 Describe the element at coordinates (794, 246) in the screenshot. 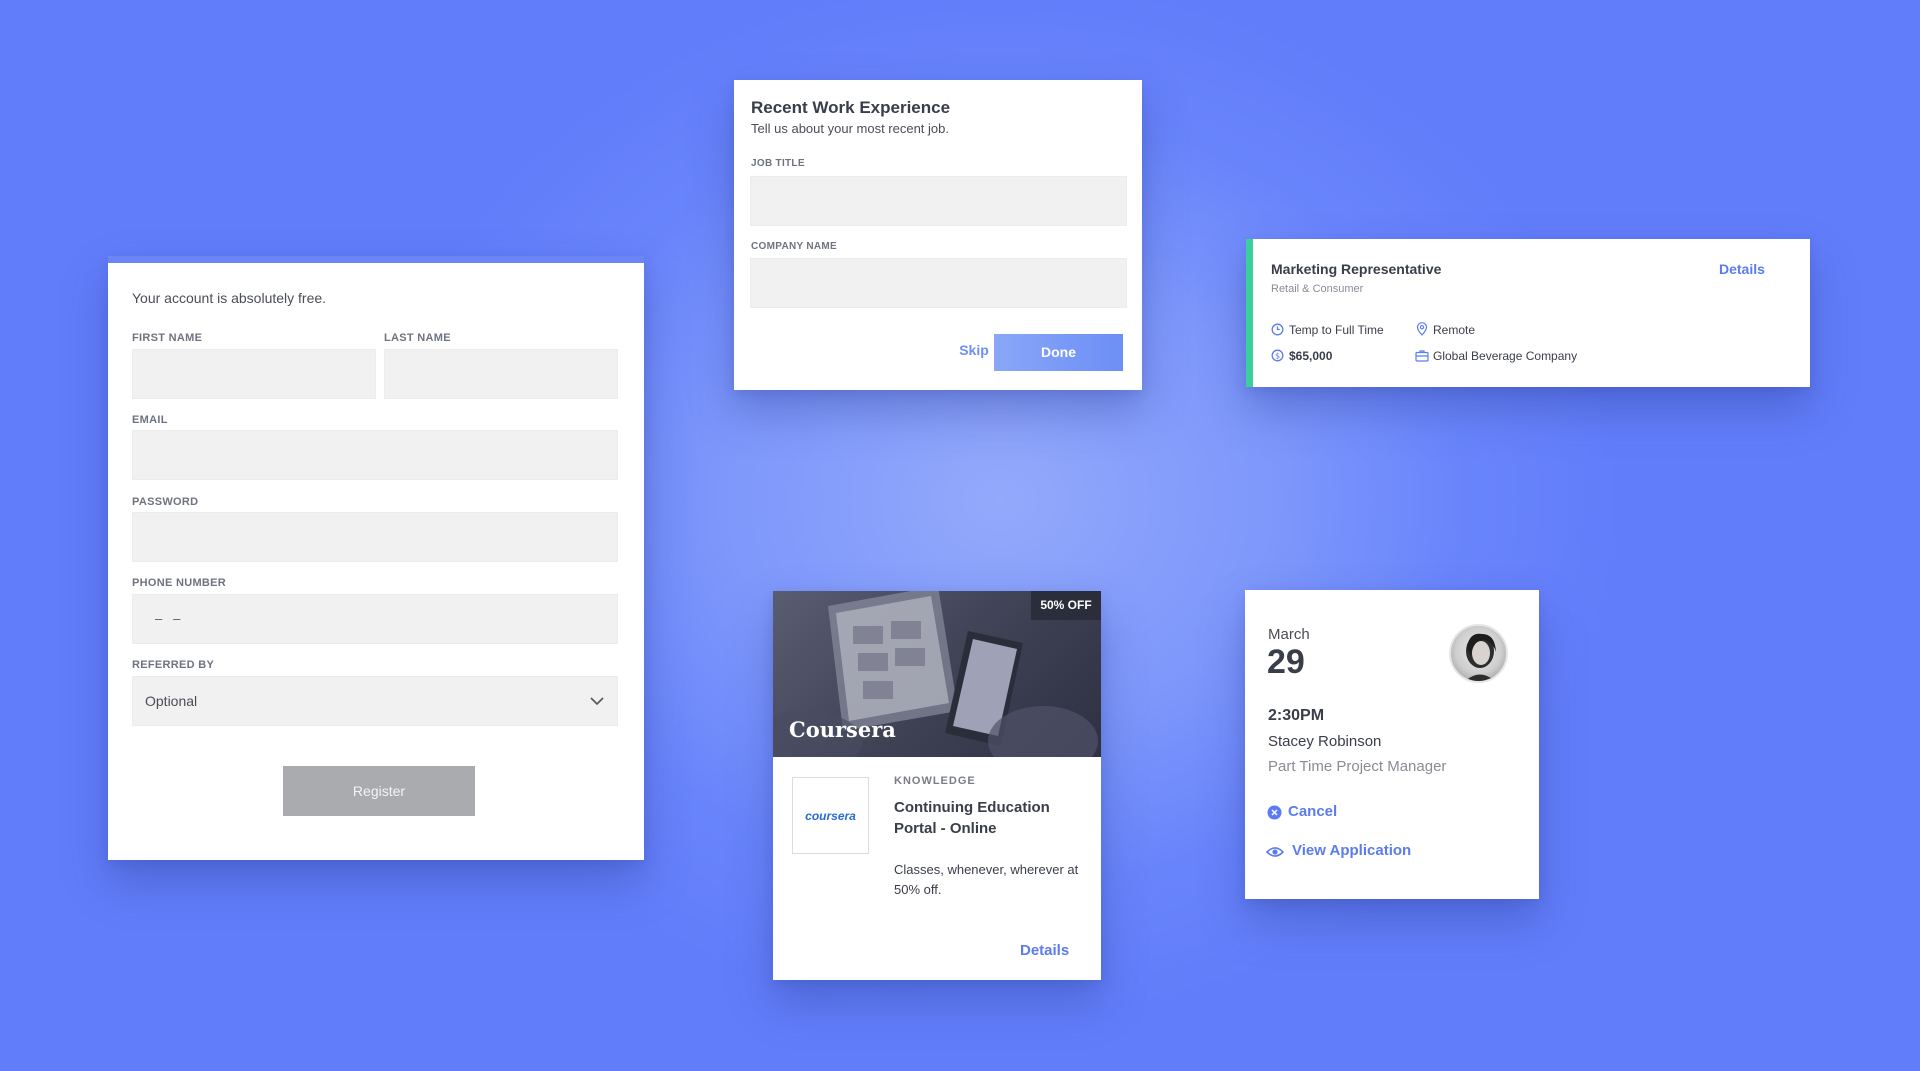

I see `company-name-label: COMPANY NAME` at that location.